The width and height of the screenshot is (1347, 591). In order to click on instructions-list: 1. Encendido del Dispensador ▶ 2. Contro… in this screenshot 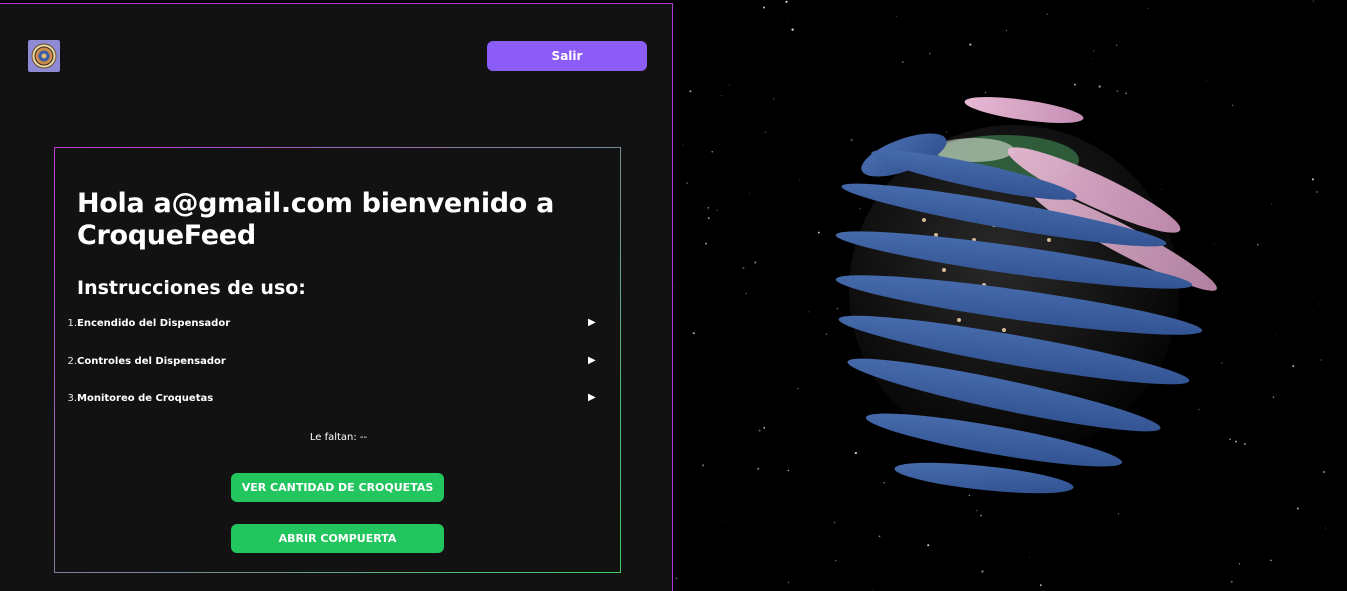, I will do `click(338, 374)`.